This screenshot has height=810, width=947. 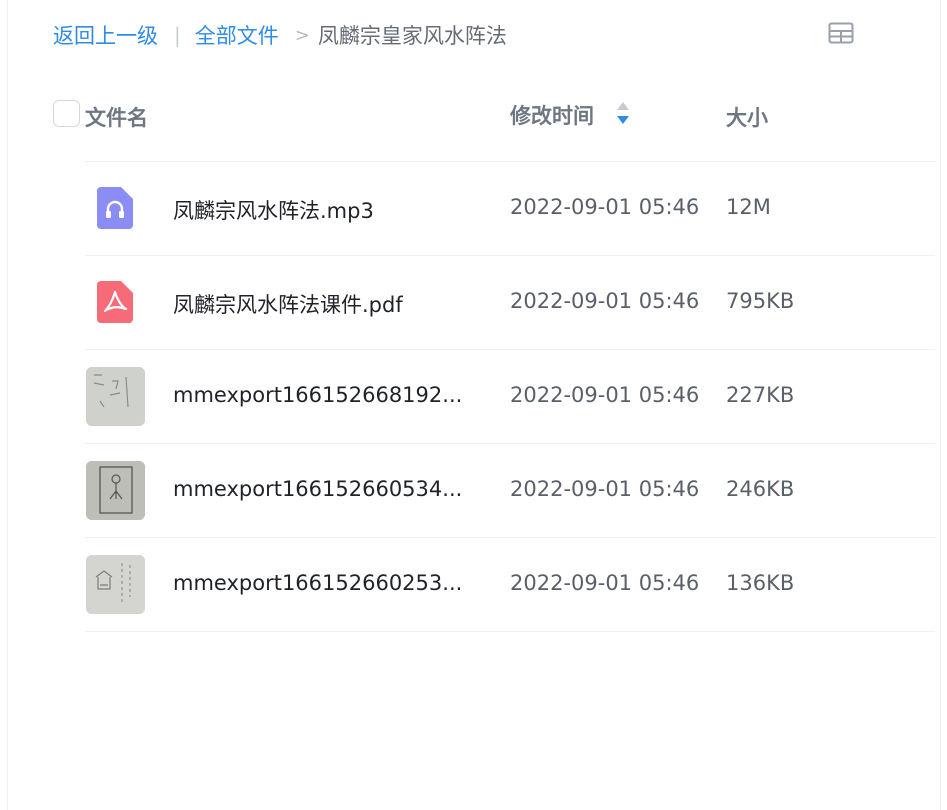 I want to click on file-size: 227KB, so click(x=760, y=395).